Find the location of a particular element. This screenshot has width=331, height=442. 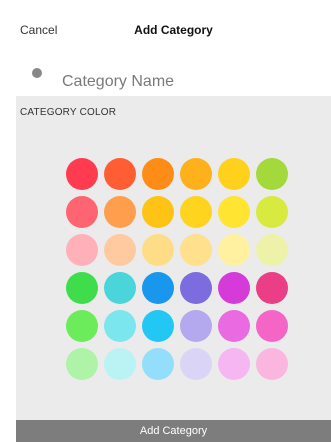

category-name-input is located at coordinates (182, 82).